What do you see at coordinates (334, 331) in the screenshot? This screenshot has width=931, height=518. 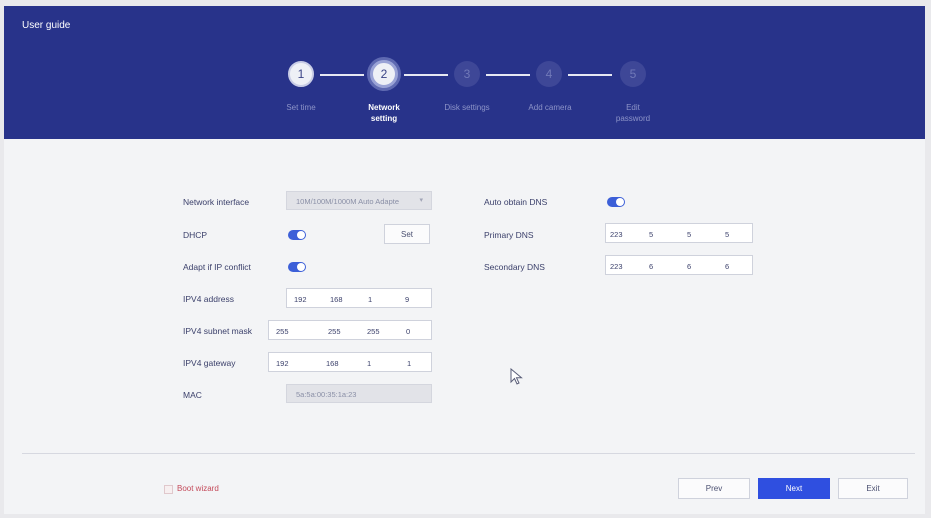 I see `ipv4-subnet-mask-octet-2: 255` at bounding box center [334, 331].